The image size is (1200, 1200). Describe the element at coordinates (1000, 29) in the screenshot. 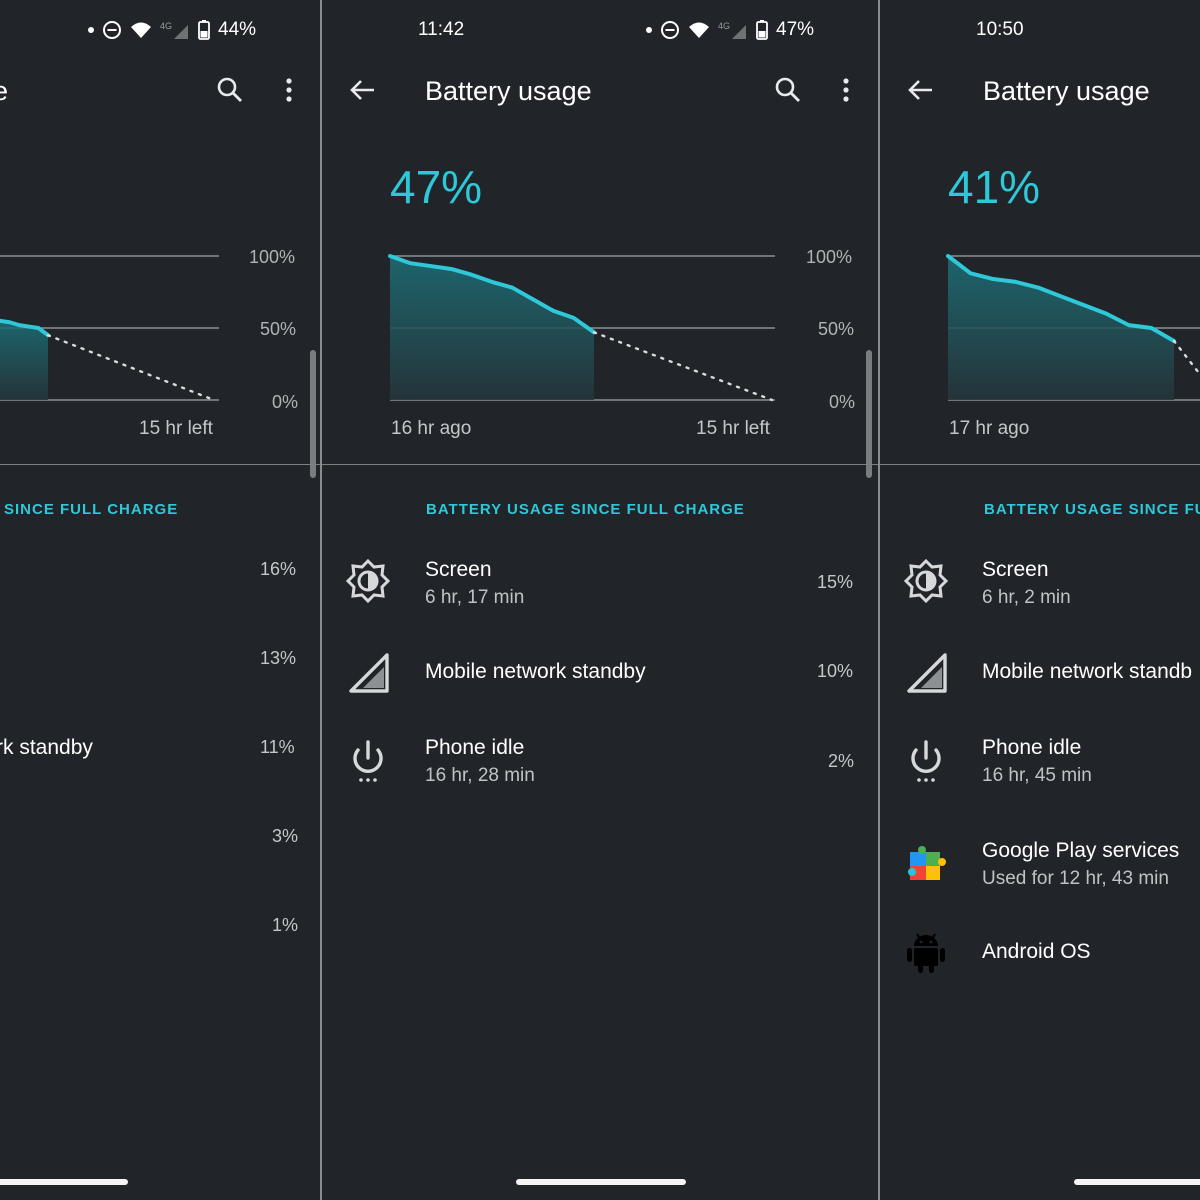

I see `status-time: 10:50` at that location.